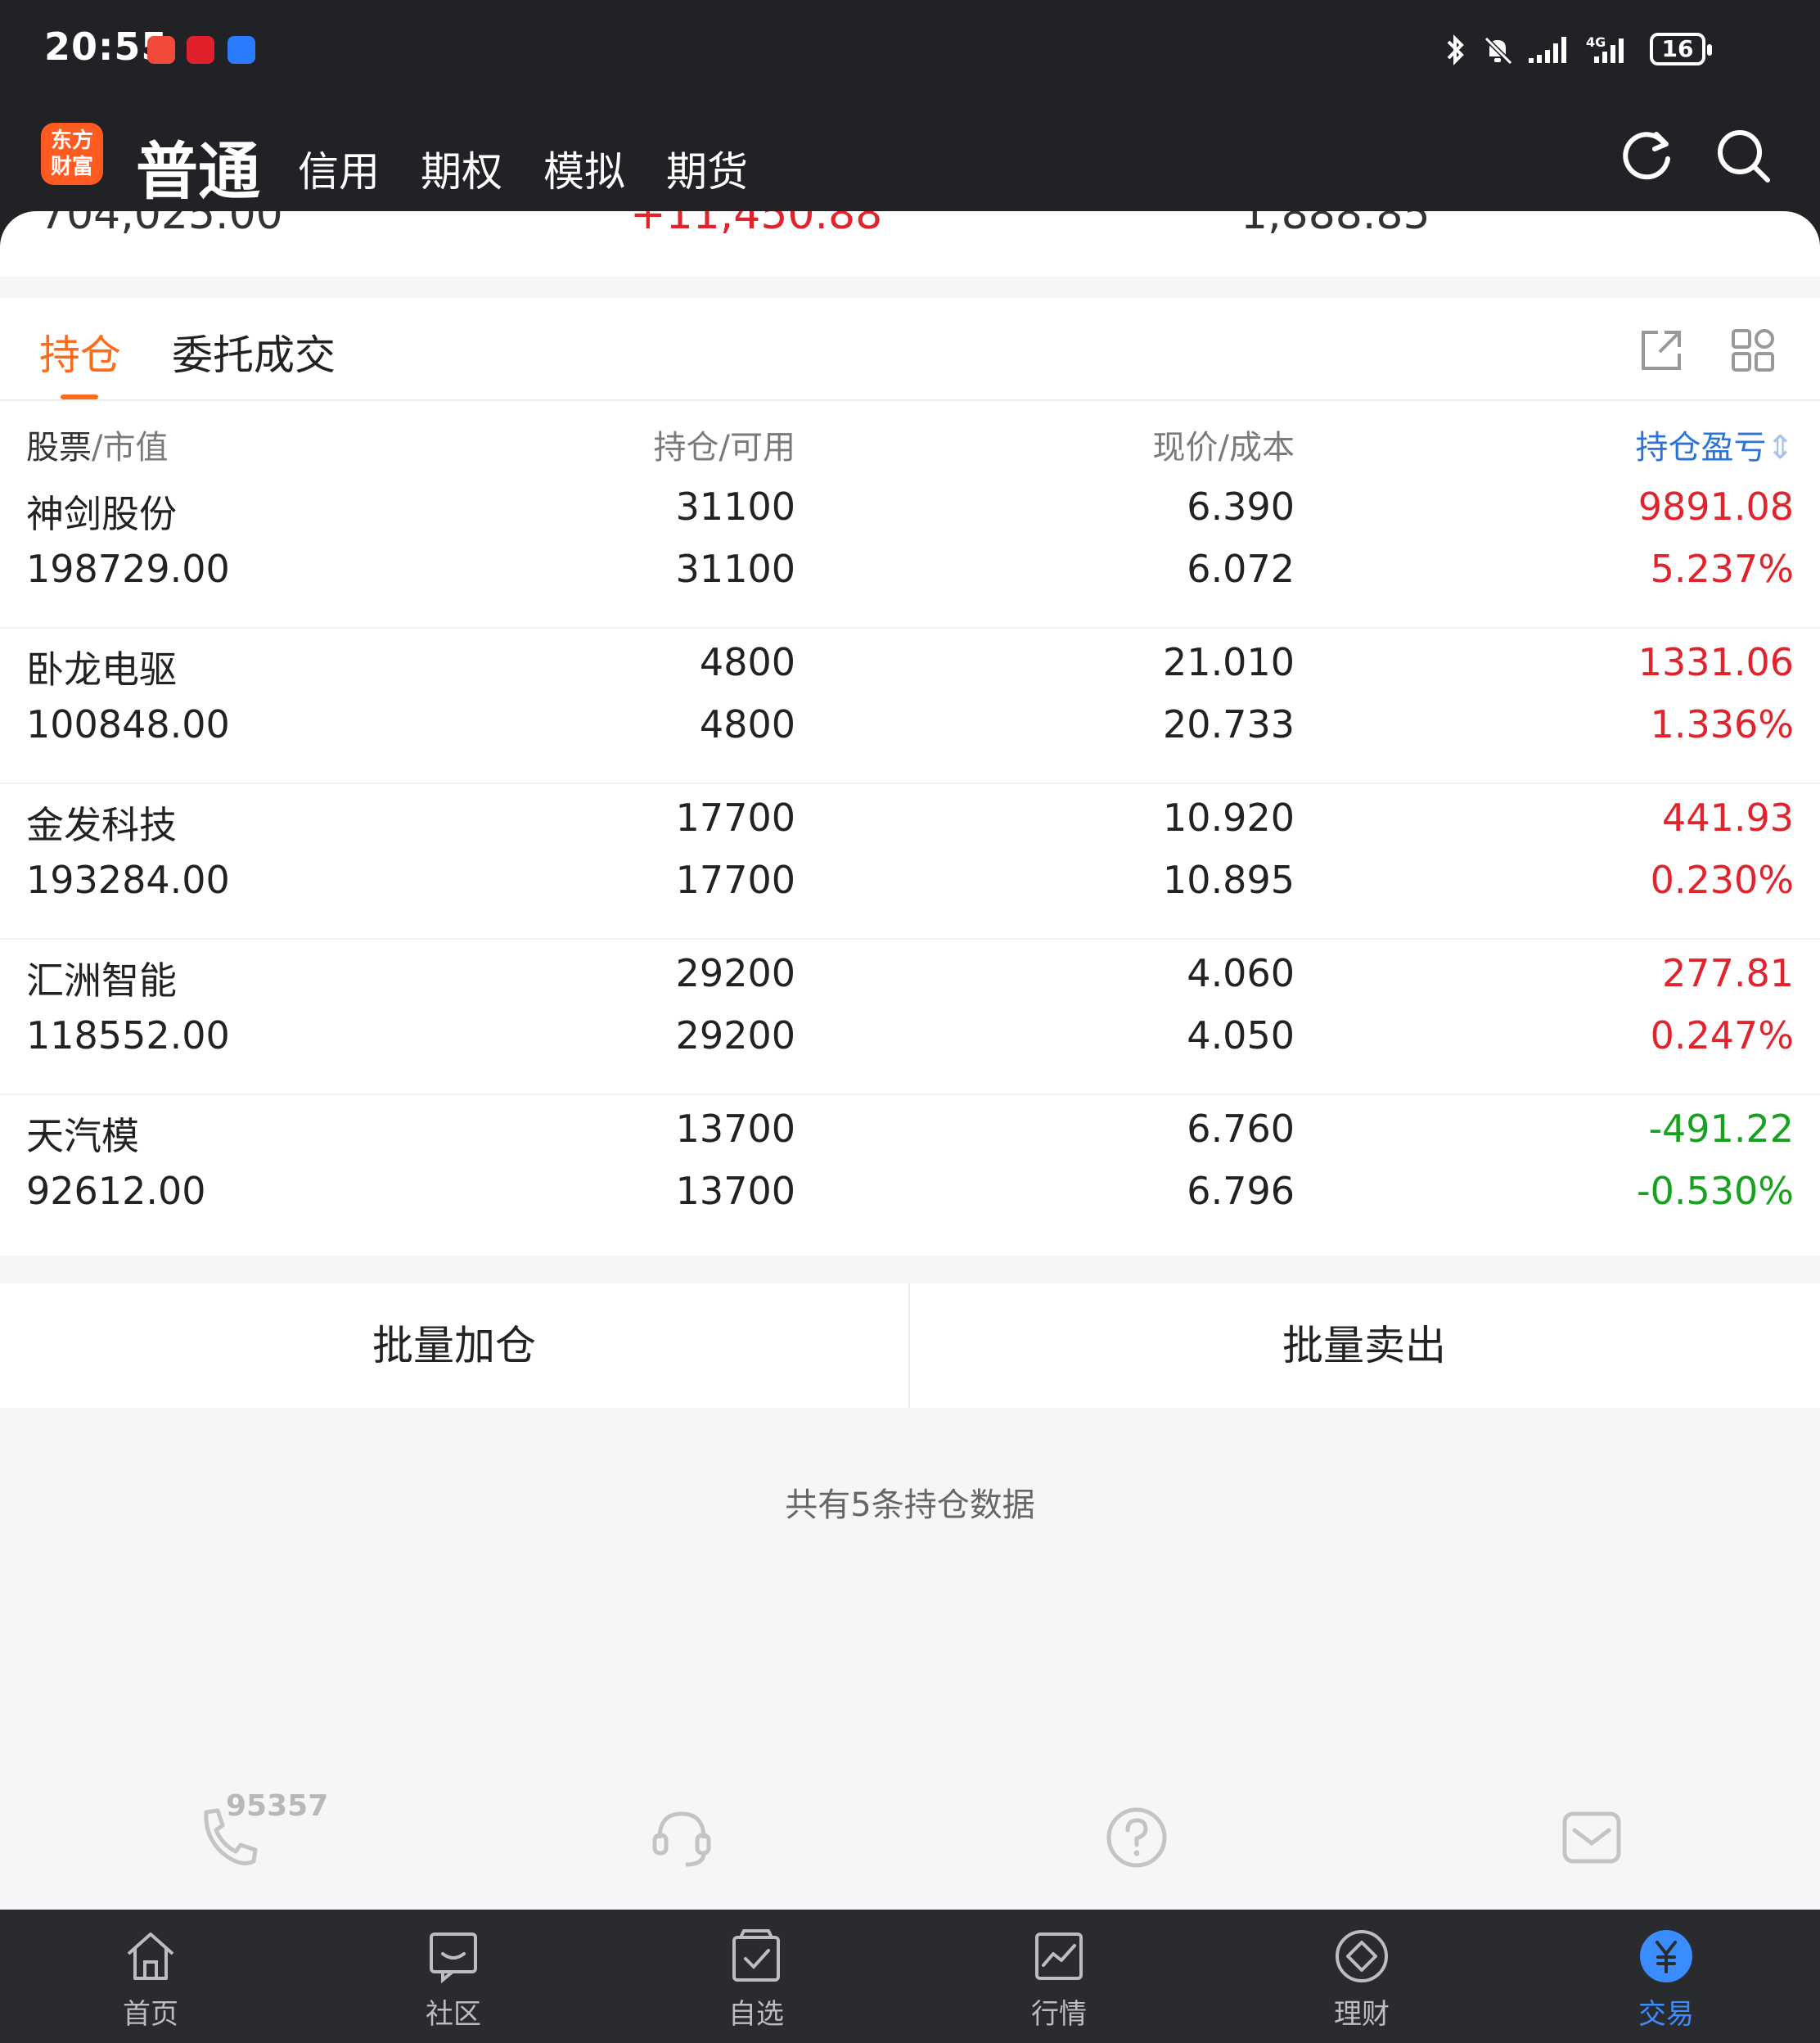 The width and height of the screenshot is (1820, 2043). I want to click on nav-label: 行情, so click(1059, 2015).